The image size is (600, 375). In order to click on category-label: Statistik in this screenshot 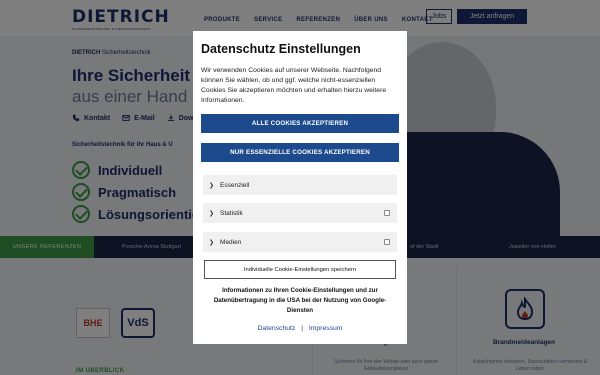, I will do `click(231, 213)`.